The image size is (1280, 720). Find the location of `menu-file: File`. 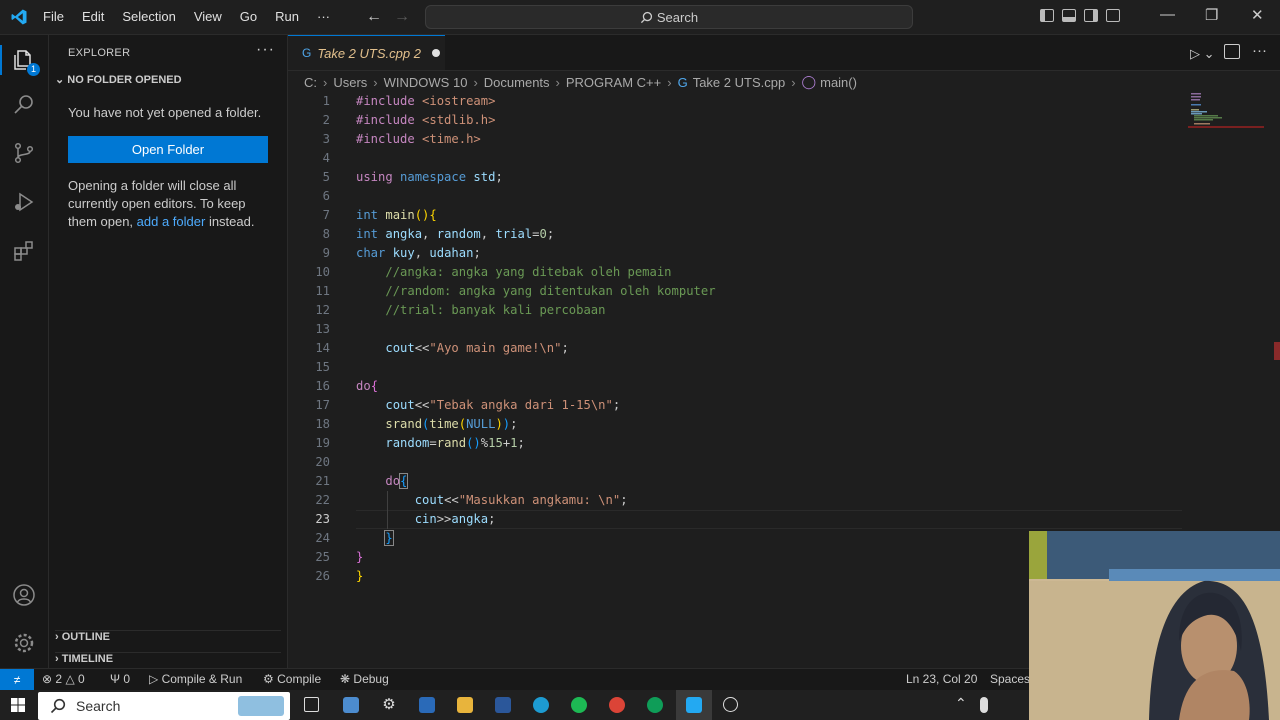

menu-file: File is located at coordinates (53, 17).